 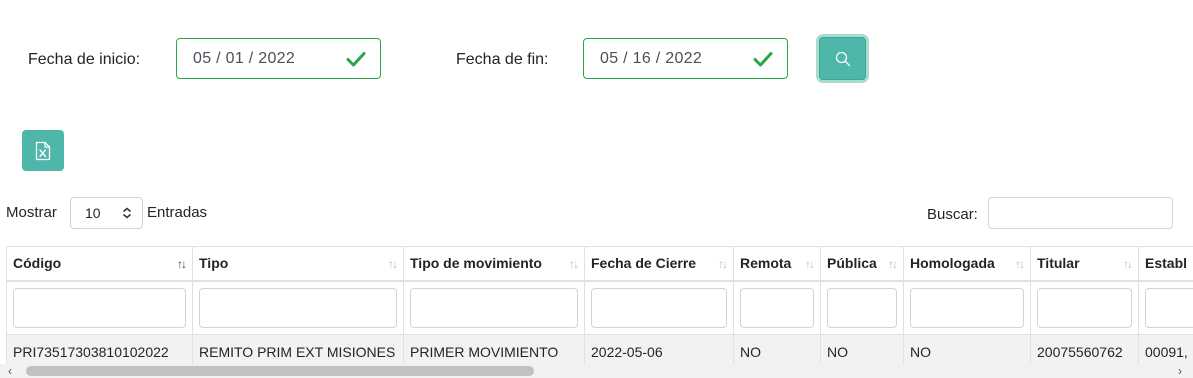 What do you see at coordinates (84, 59) in the screenshot?
I see `start-date-label: Fecha de inicio:` at bounding box center [84, 59].